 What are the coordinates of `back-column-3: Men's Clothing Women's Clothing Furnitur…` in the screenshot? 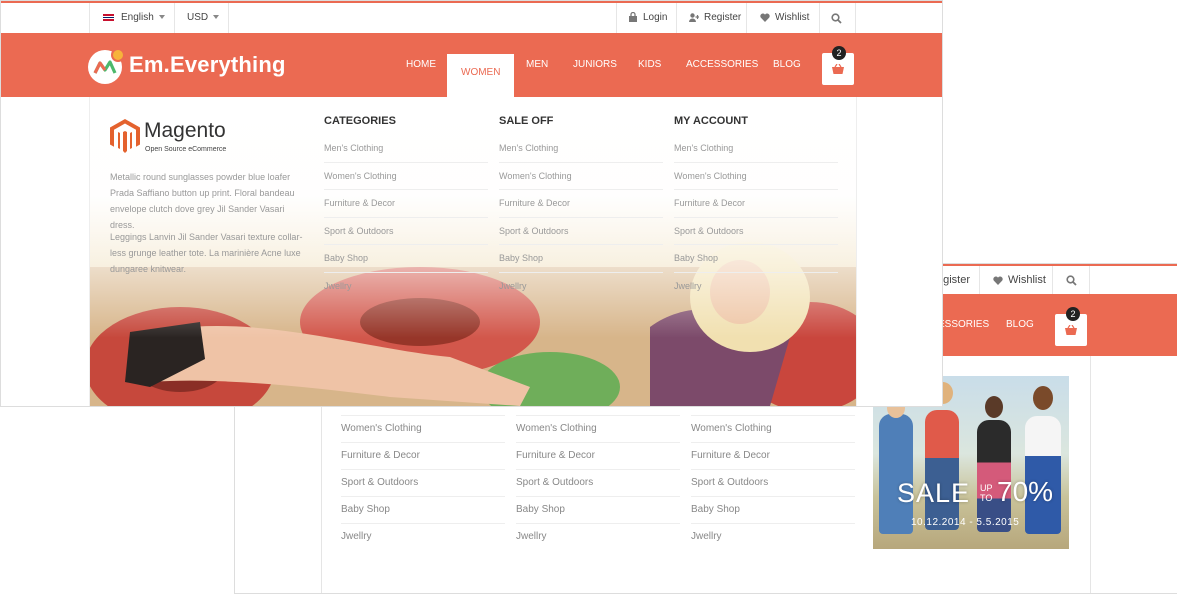 It's located at (773, 474).